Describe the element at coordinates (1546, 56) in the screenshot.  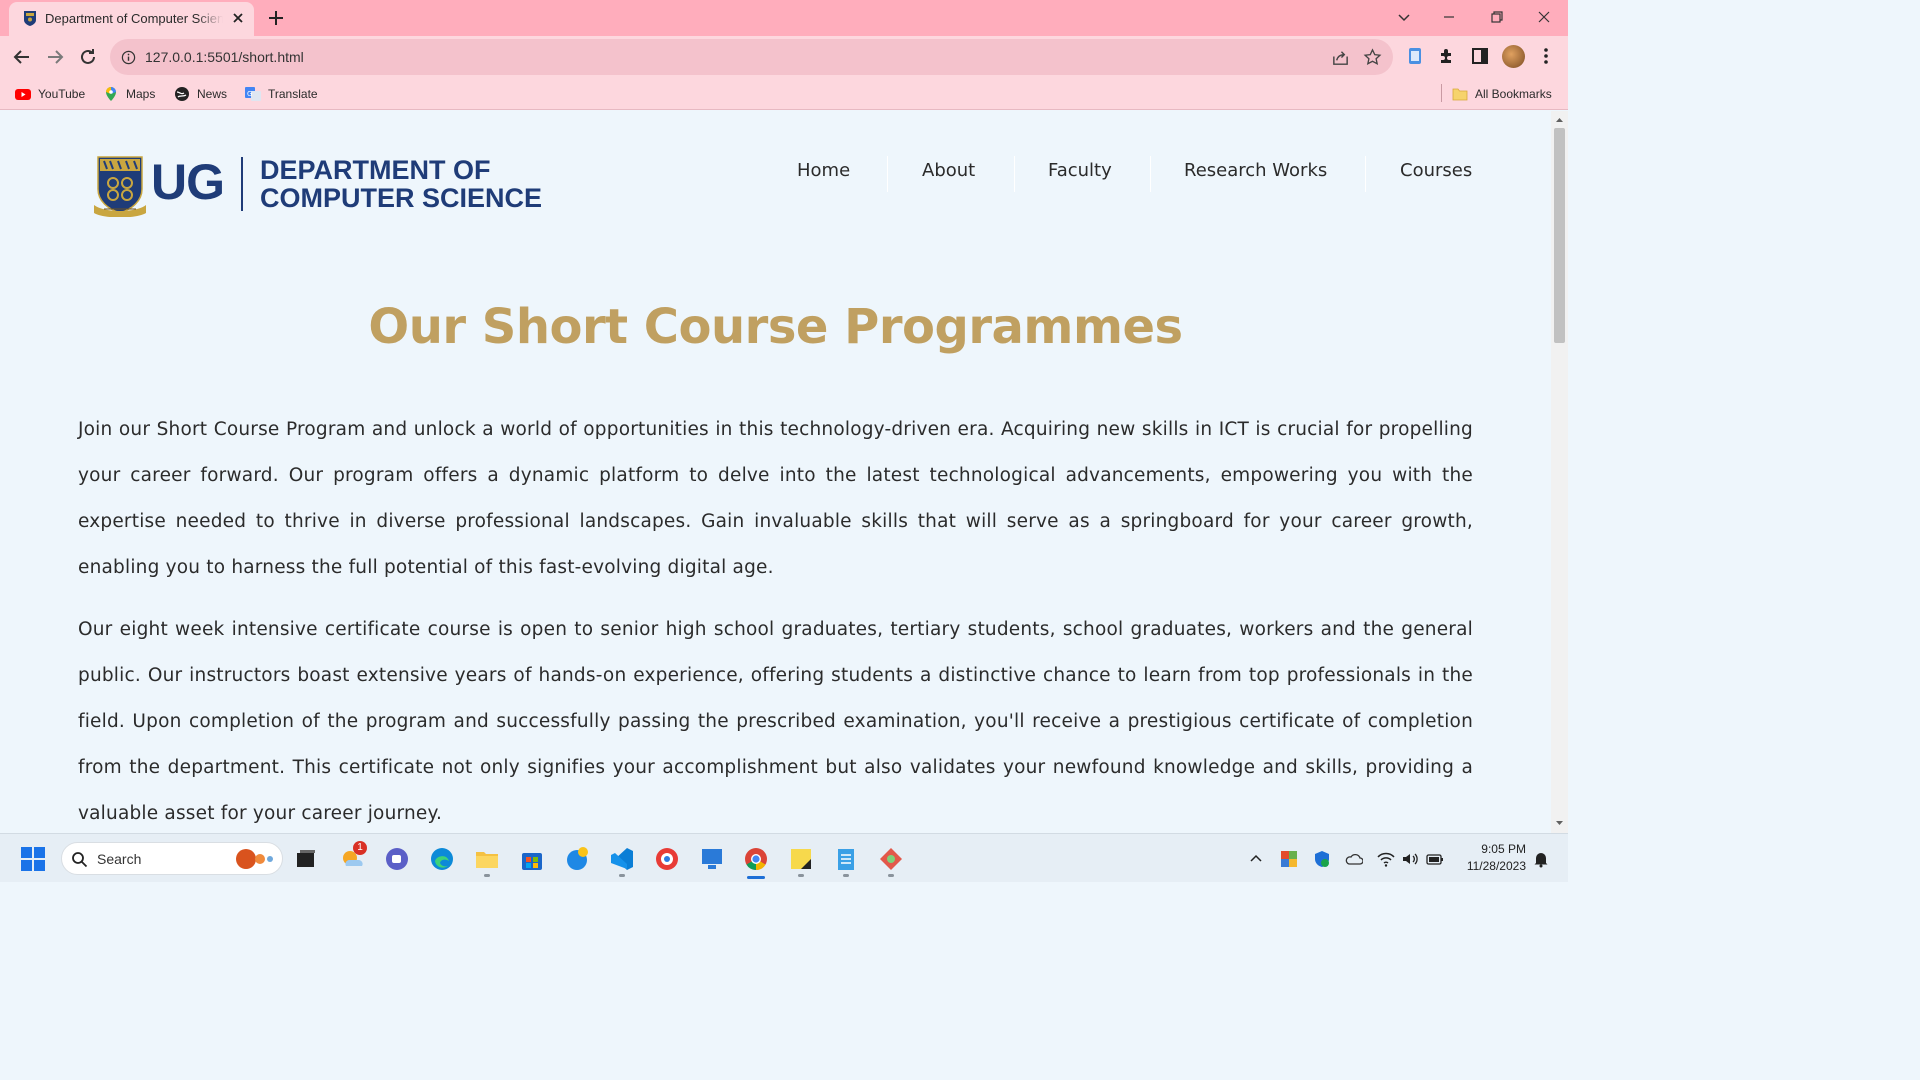
I see `more-menu-icon` at that location.